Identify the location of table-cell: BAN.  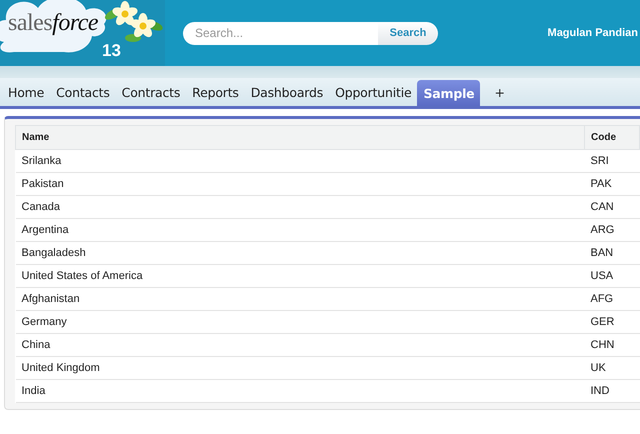
(612, 253).